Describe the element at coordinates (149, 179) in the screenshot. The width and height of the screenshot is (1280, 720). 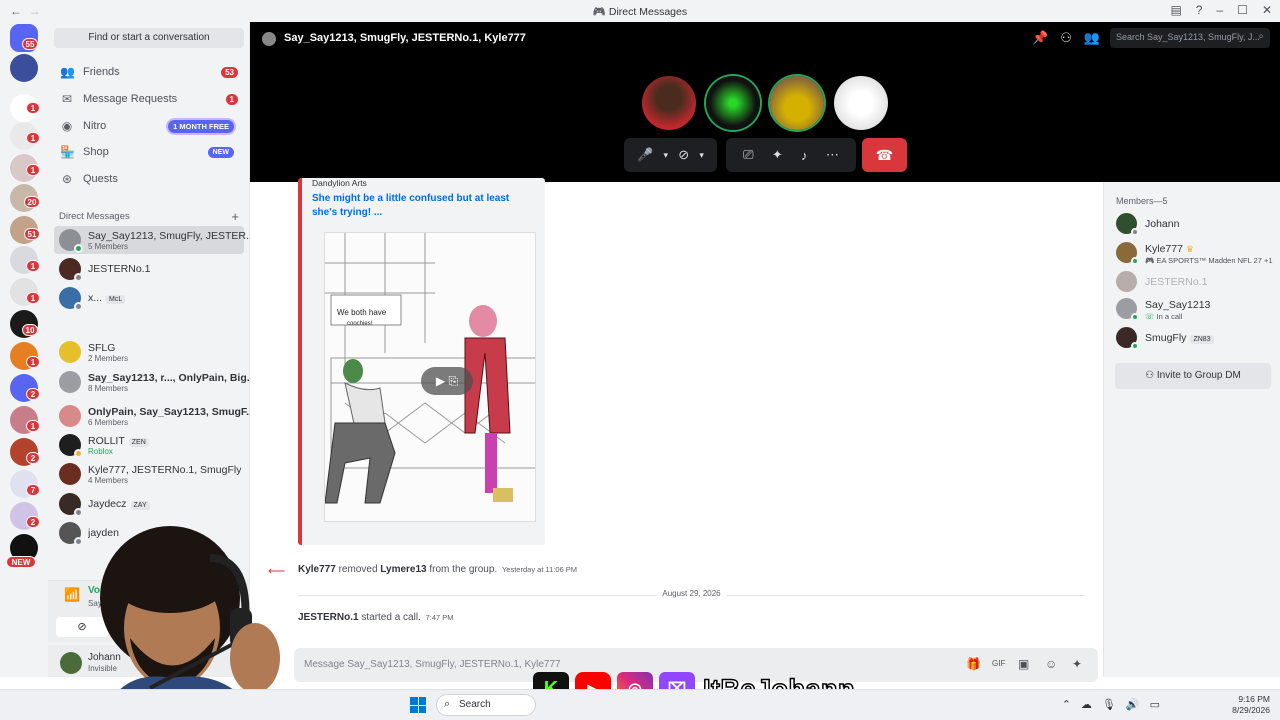
I see `nav-quests: ⊛ Quests` at that location.